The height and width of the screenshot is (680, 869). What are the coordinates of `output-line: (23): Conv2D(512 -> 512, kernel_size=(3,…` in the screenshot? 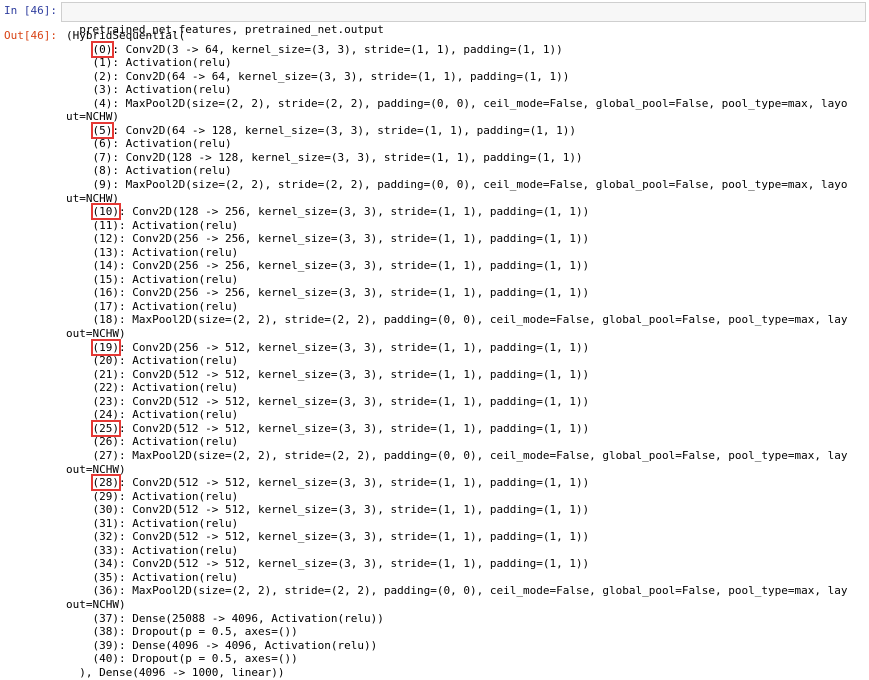 It's located at (328, 401).